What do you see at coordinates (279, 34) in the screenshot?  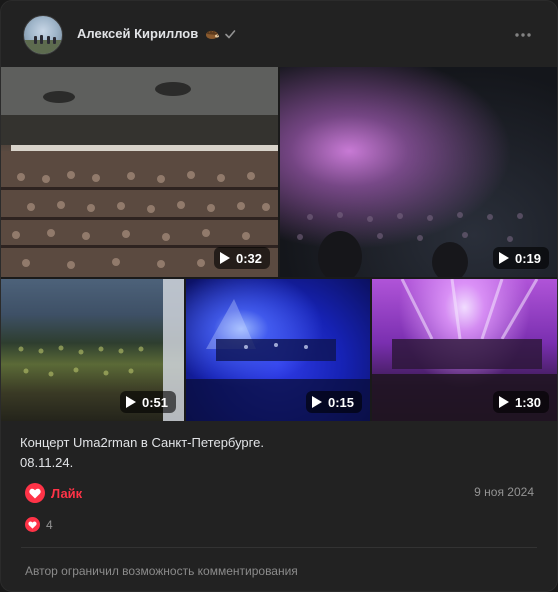 I see `post-header: Алексей Кириллов` at bounding box center [279, 34].